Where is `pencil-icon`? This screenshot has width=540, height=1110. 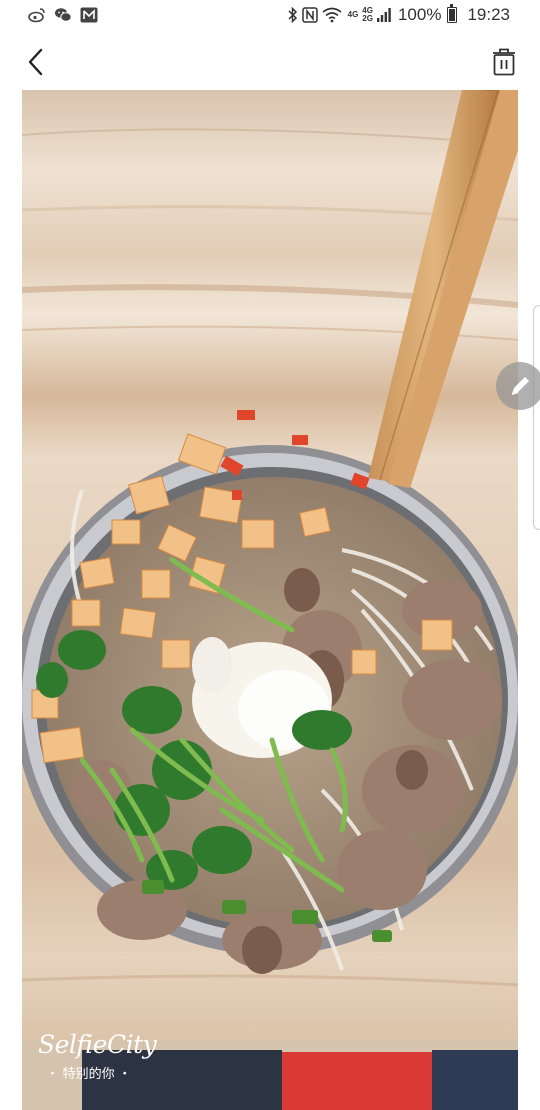
pencil-icon is located at coordinates (520, 386).